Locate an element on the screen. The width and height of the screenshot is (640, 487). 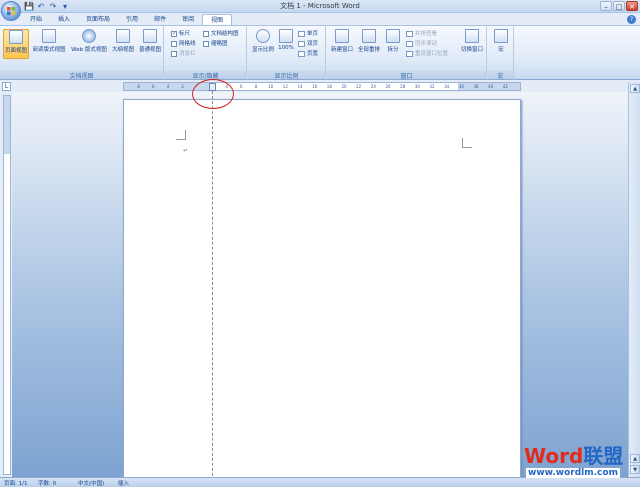
two-pages-button: 双页 is located at coordinates (308, 44).